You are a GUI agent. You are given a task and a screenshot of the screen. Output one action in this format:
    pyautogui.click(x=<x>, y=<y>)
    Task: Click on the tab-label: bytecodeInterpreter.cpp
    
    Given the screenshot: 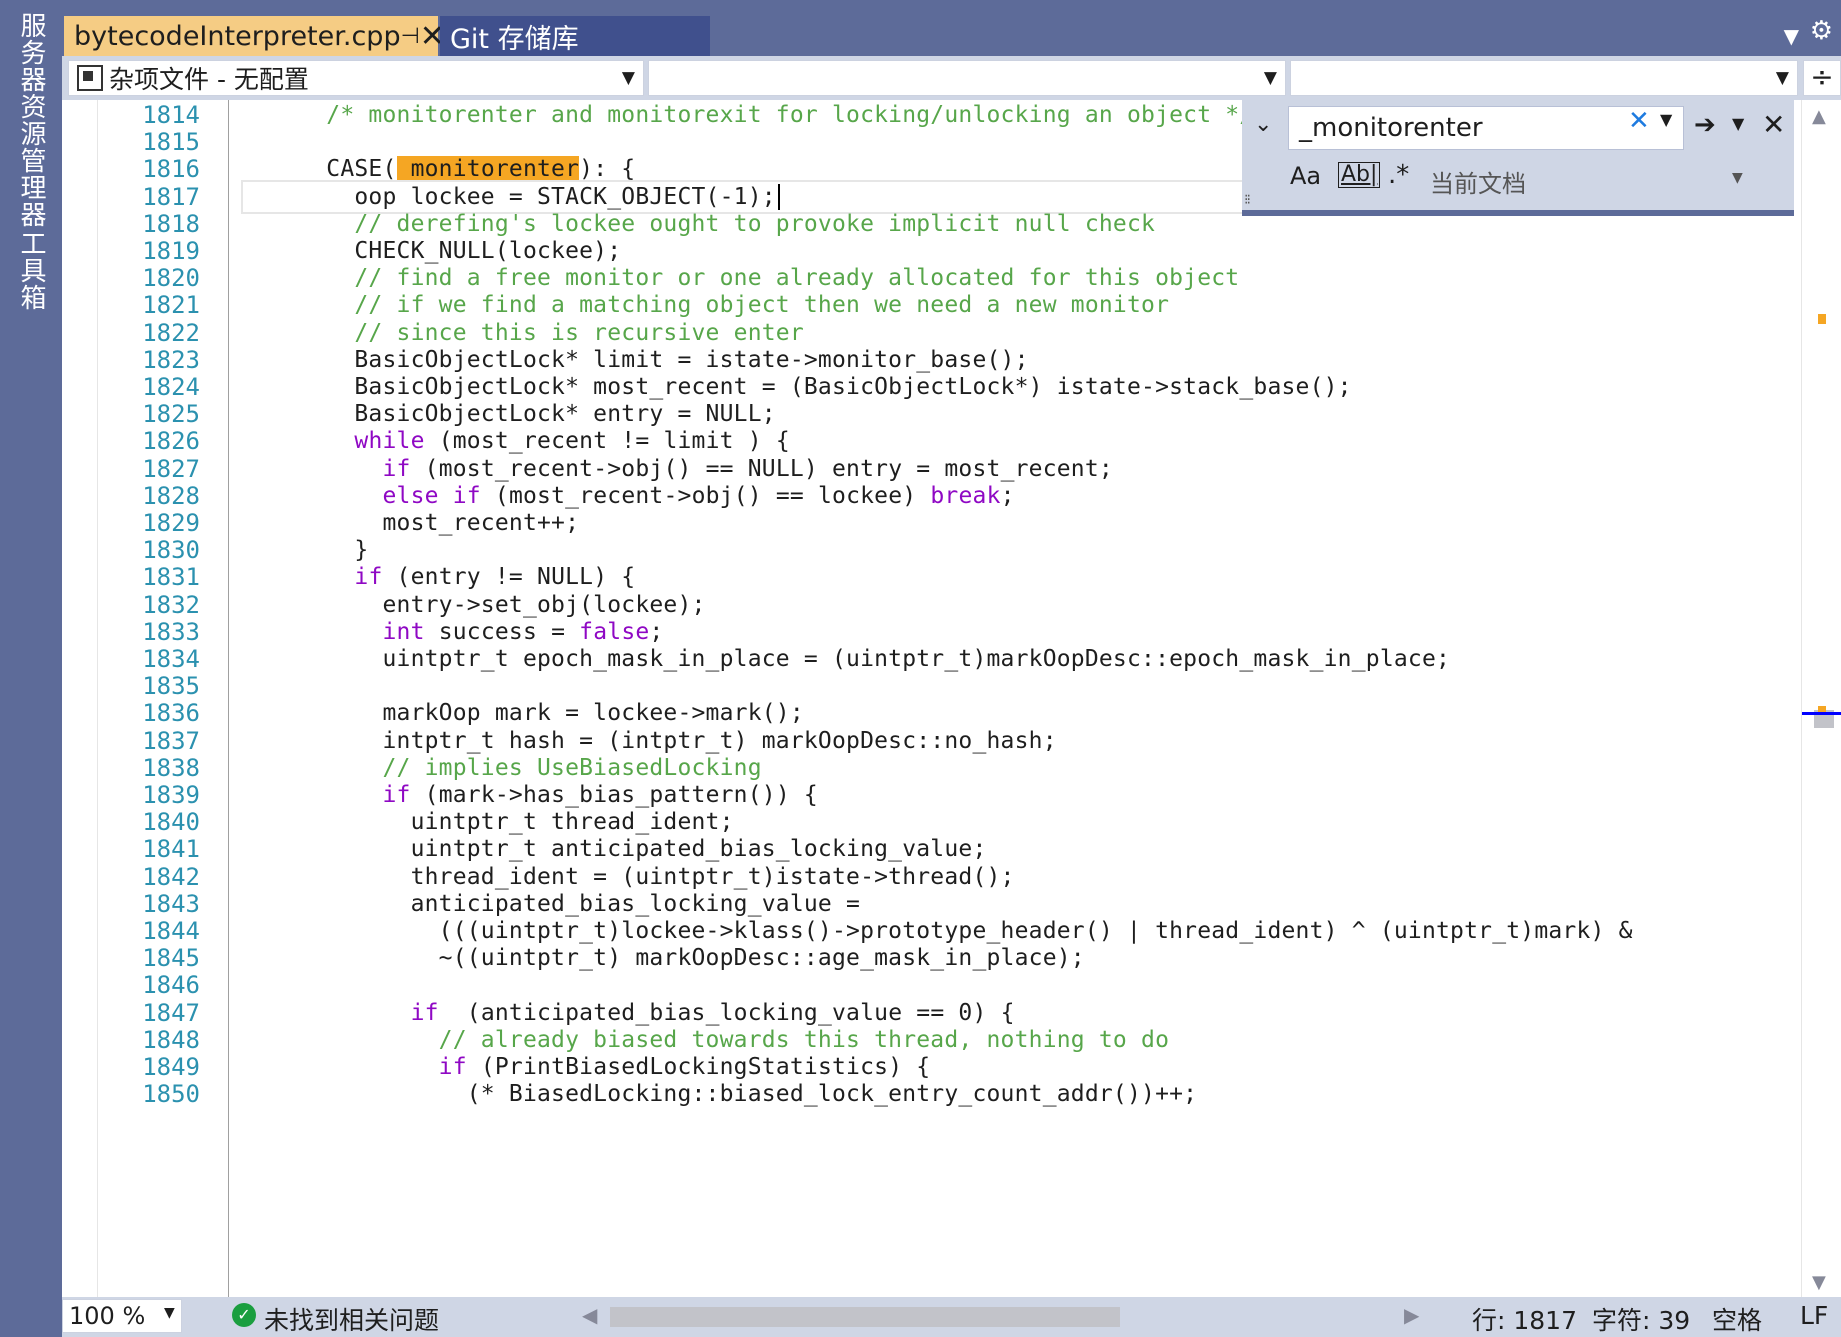 What is the action you would take?
    pyautogui.click(x=237, y=36)
    